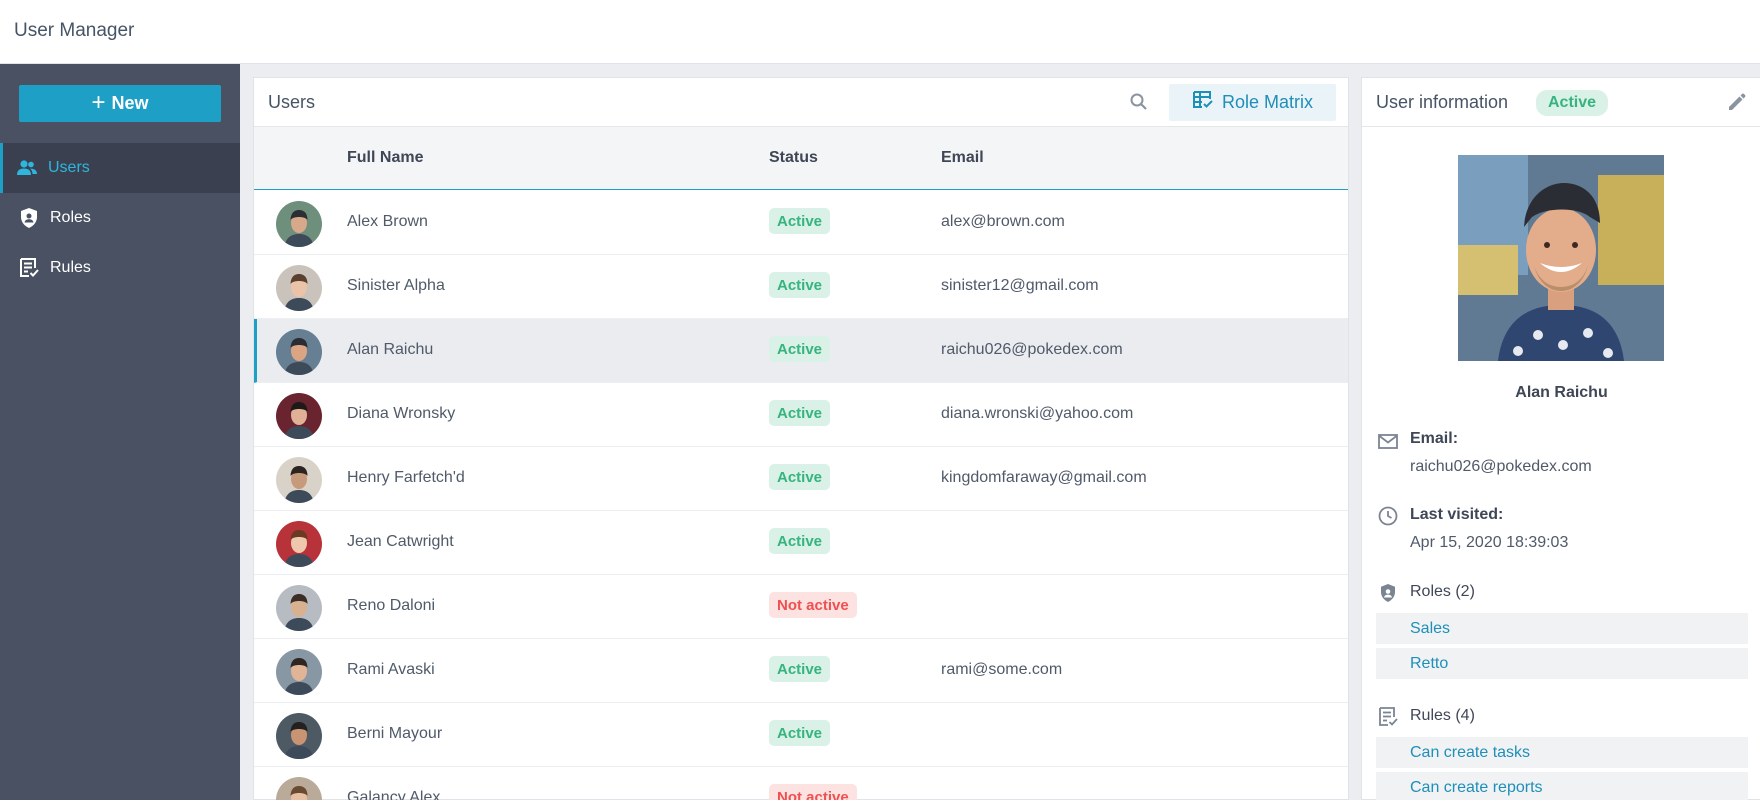 The image size is (1760, 800). I want to click on user-full-name: Alan Raichu, so click(1561, 392).